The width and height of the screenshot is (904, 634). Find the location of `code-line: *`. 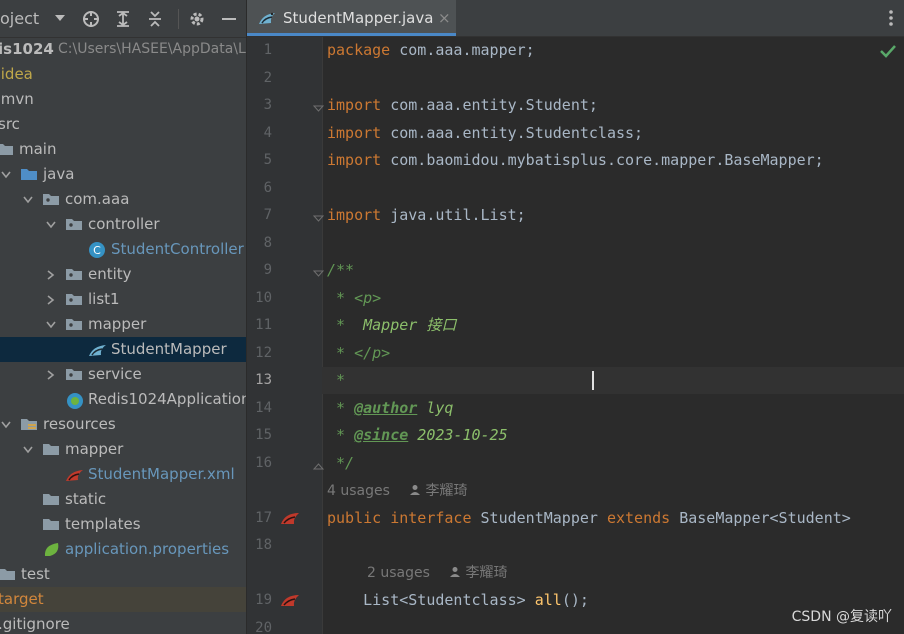

code-line: * is located at coordinates (336, 380).